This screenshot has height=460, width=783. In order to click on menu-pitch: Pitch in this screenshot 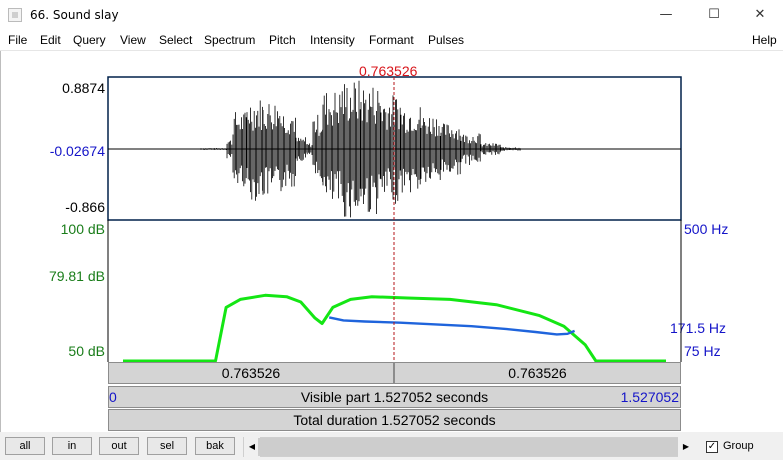, I will do `click(282, 40)`.